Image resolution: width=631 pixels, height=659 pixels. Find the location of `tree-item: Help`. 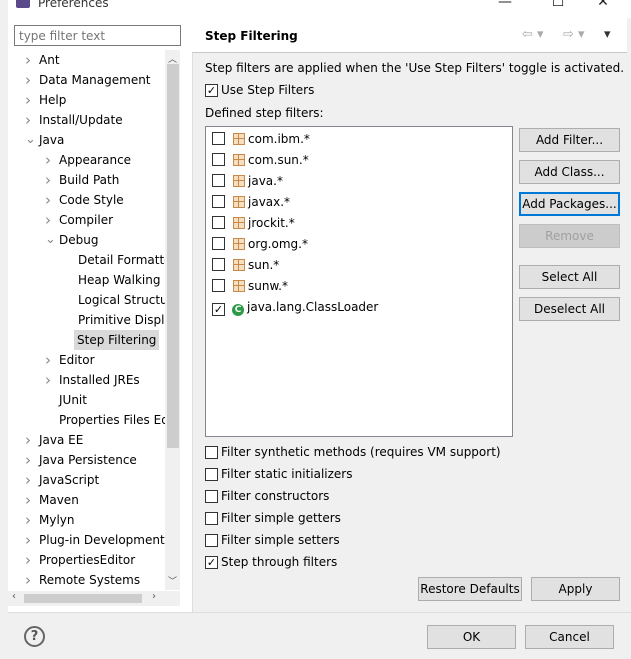

tree-item: Help is located at coordinates (52, 100).